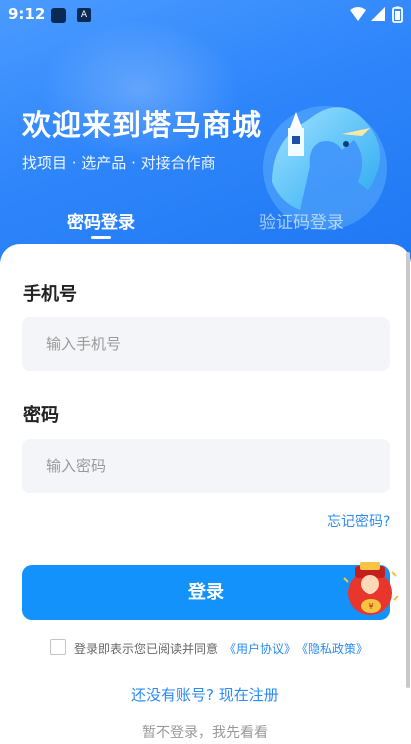 The height and width of the screenshot is (744, 411). Describe the element at coordinates (41, 415) in the screenshot. I see `password-label: 密码` at that location.